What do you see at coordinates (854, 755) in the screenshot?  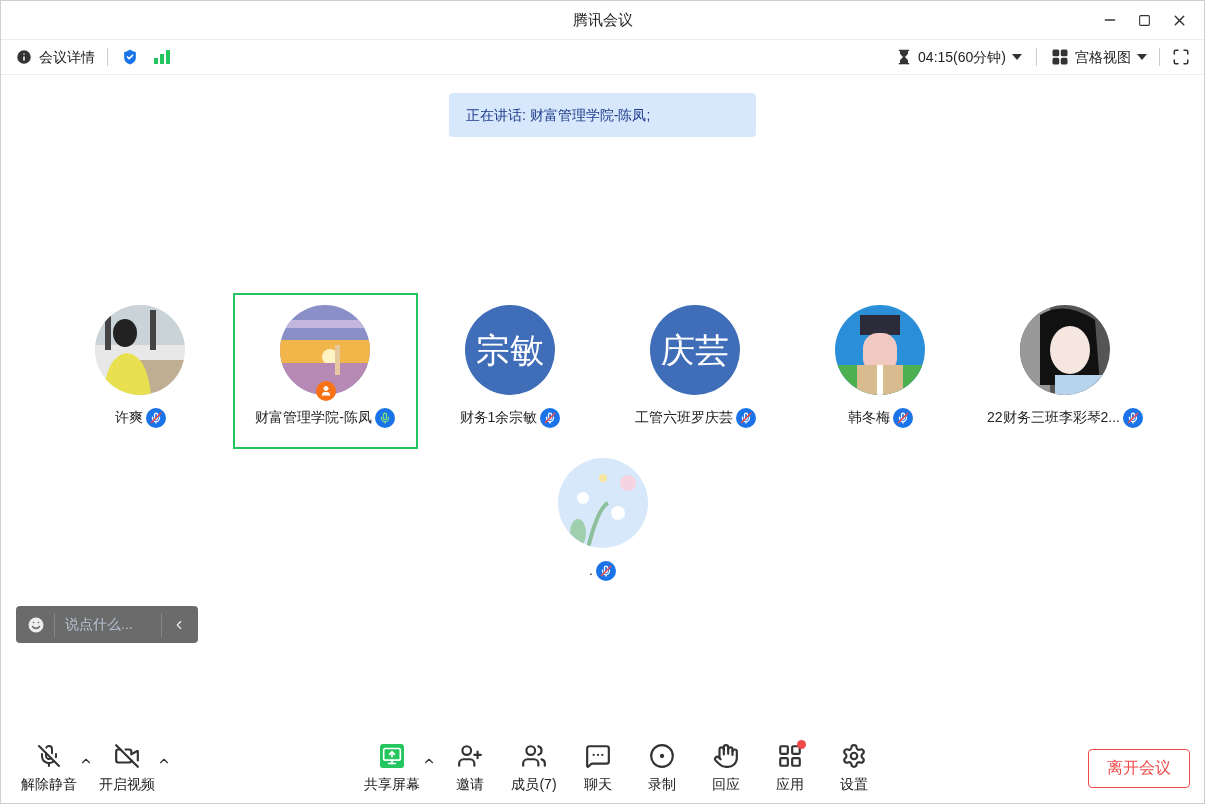 I see `settings-icon` at bounding box center [854, 755].